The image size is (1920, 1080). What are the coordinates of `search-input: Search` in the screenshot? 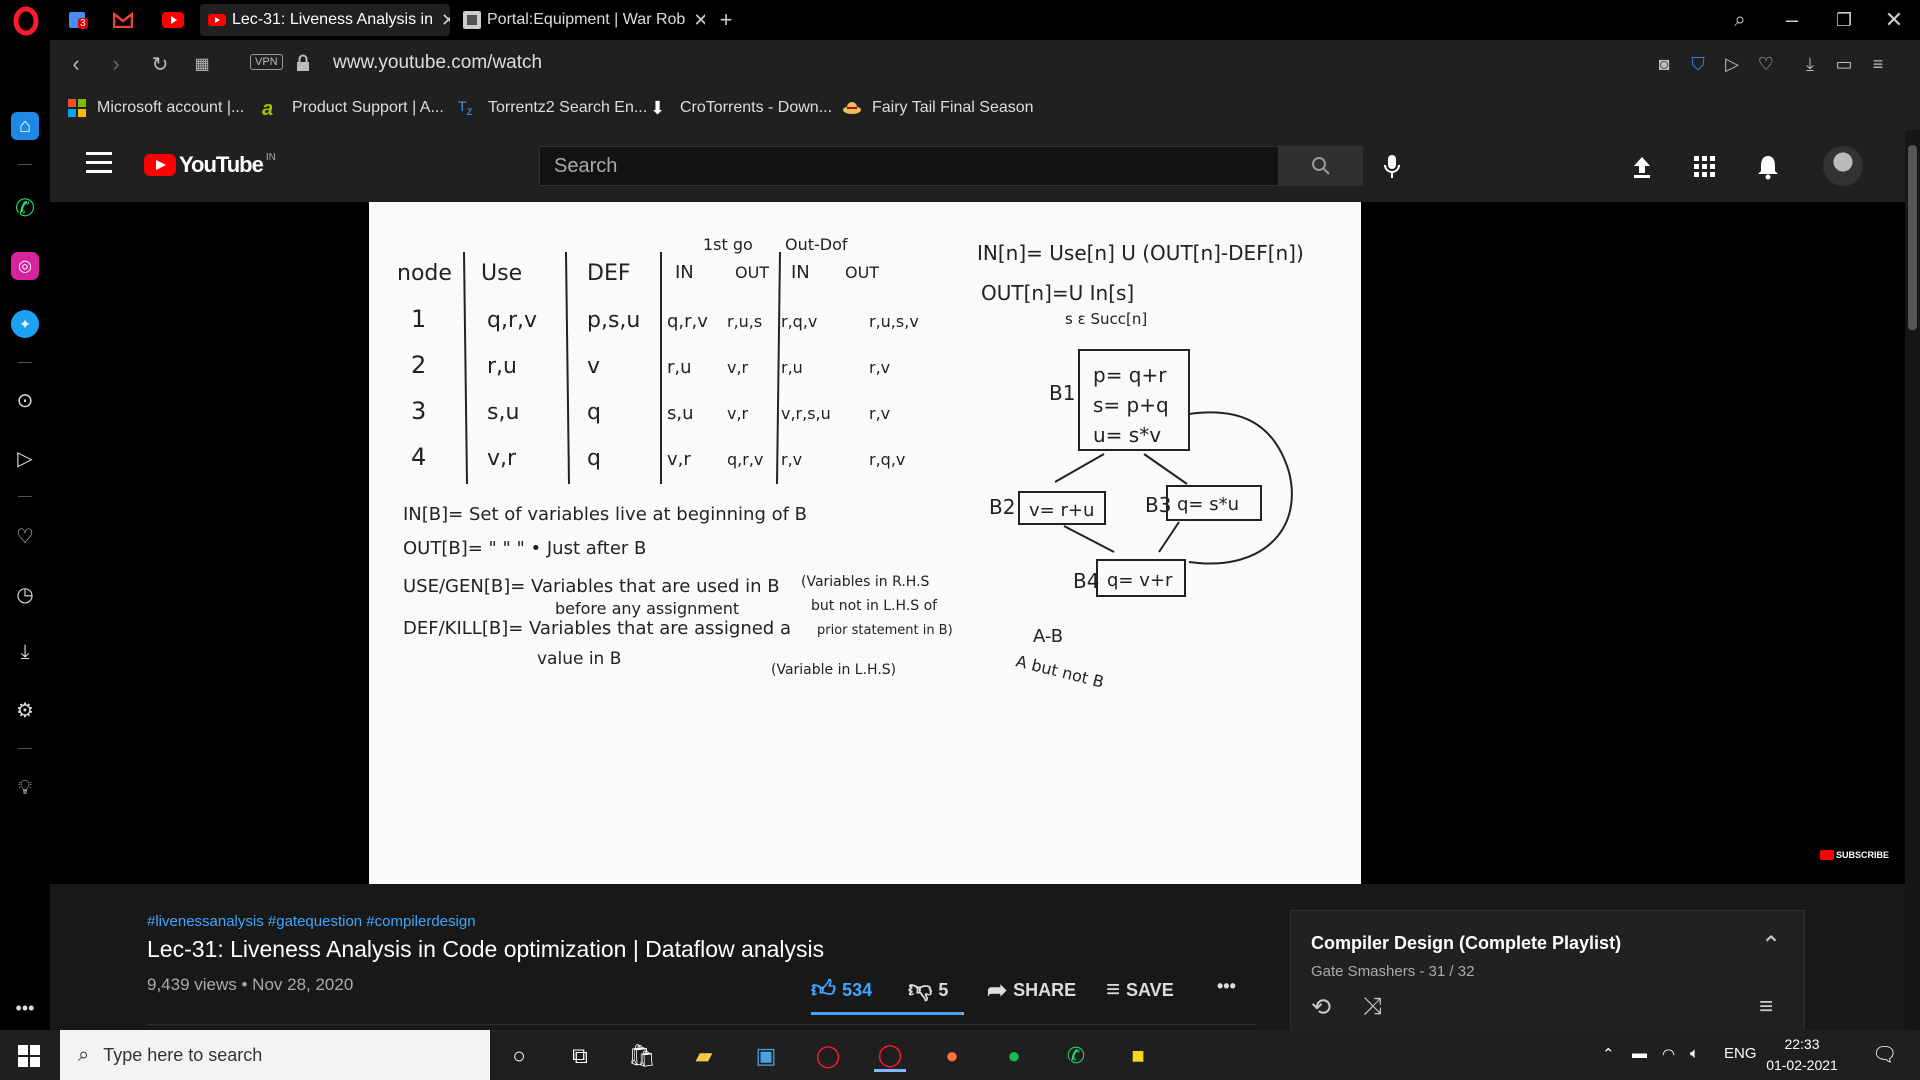 It's located at (909, 166).